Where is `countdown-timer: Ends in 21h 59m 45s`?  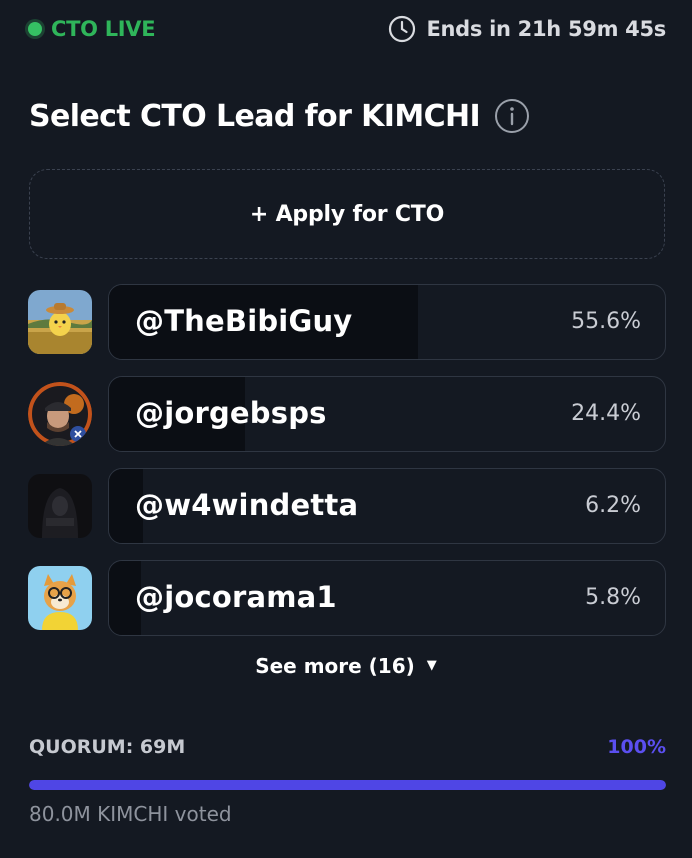
countdown-timer: Ends in 21h 59m 45s is located at coordinates (527, 29).